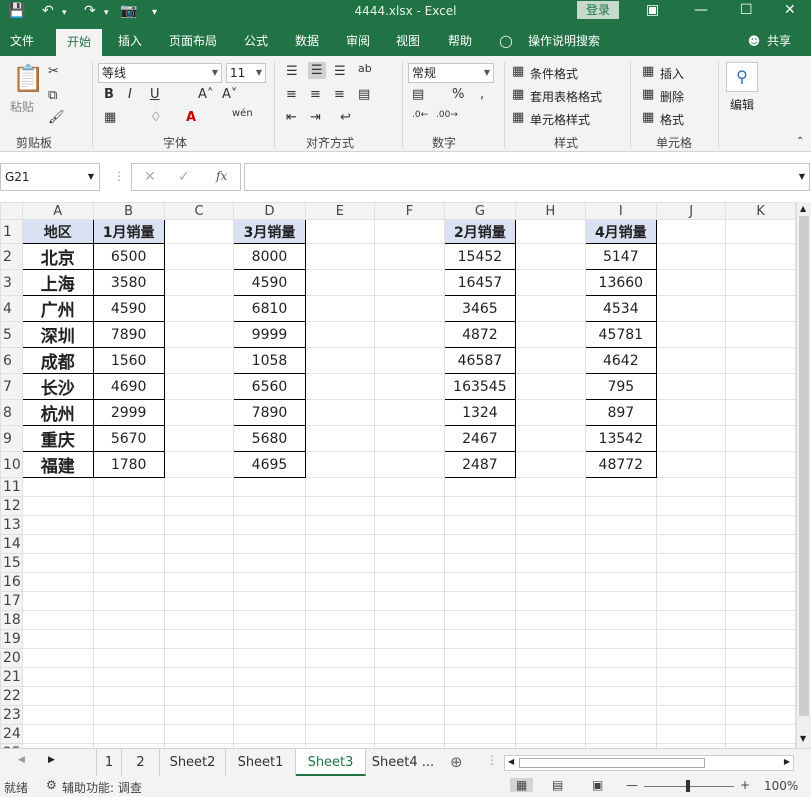  What do you see at coordinates (128, 256) in the screenshot?
I see `cell-value: 6500` at bounding box center [128, 256].